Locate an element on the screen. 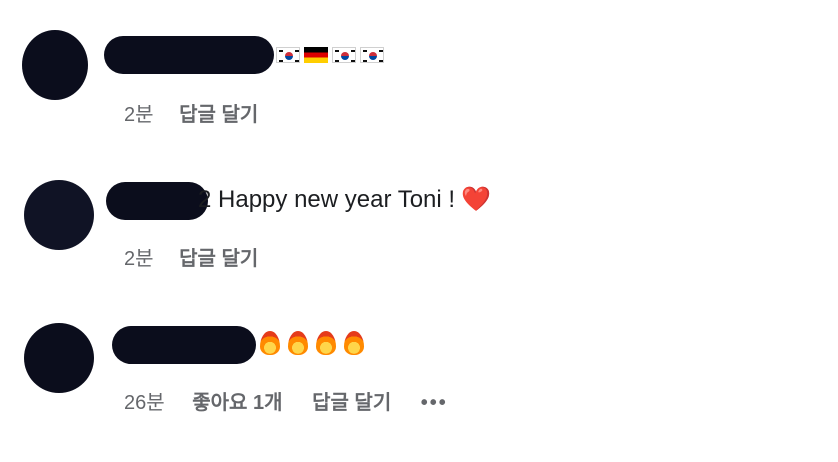  comment-emojis is located at coordinates (314, 342).